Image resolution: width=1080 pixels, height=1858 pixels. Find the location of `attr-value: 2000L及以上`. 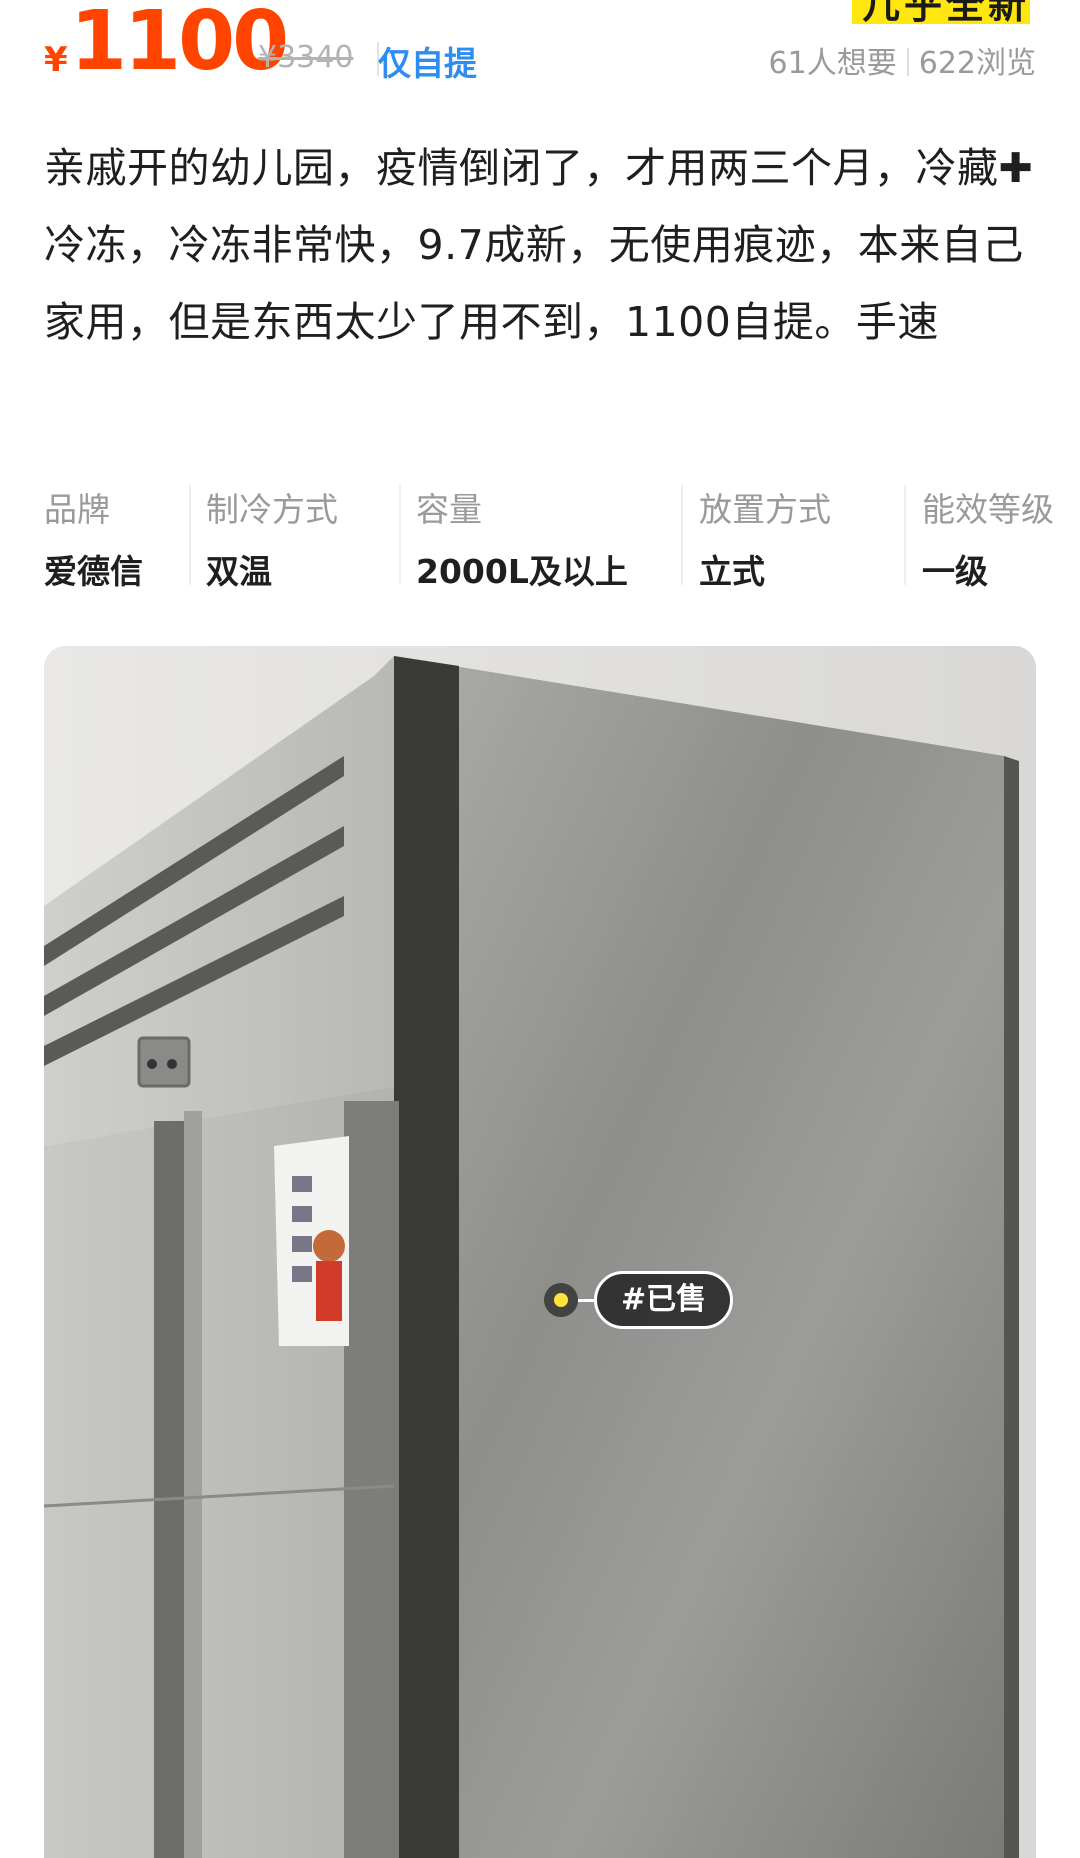

attr-value: 2000L及以上 is located at coordinates (522, 571).